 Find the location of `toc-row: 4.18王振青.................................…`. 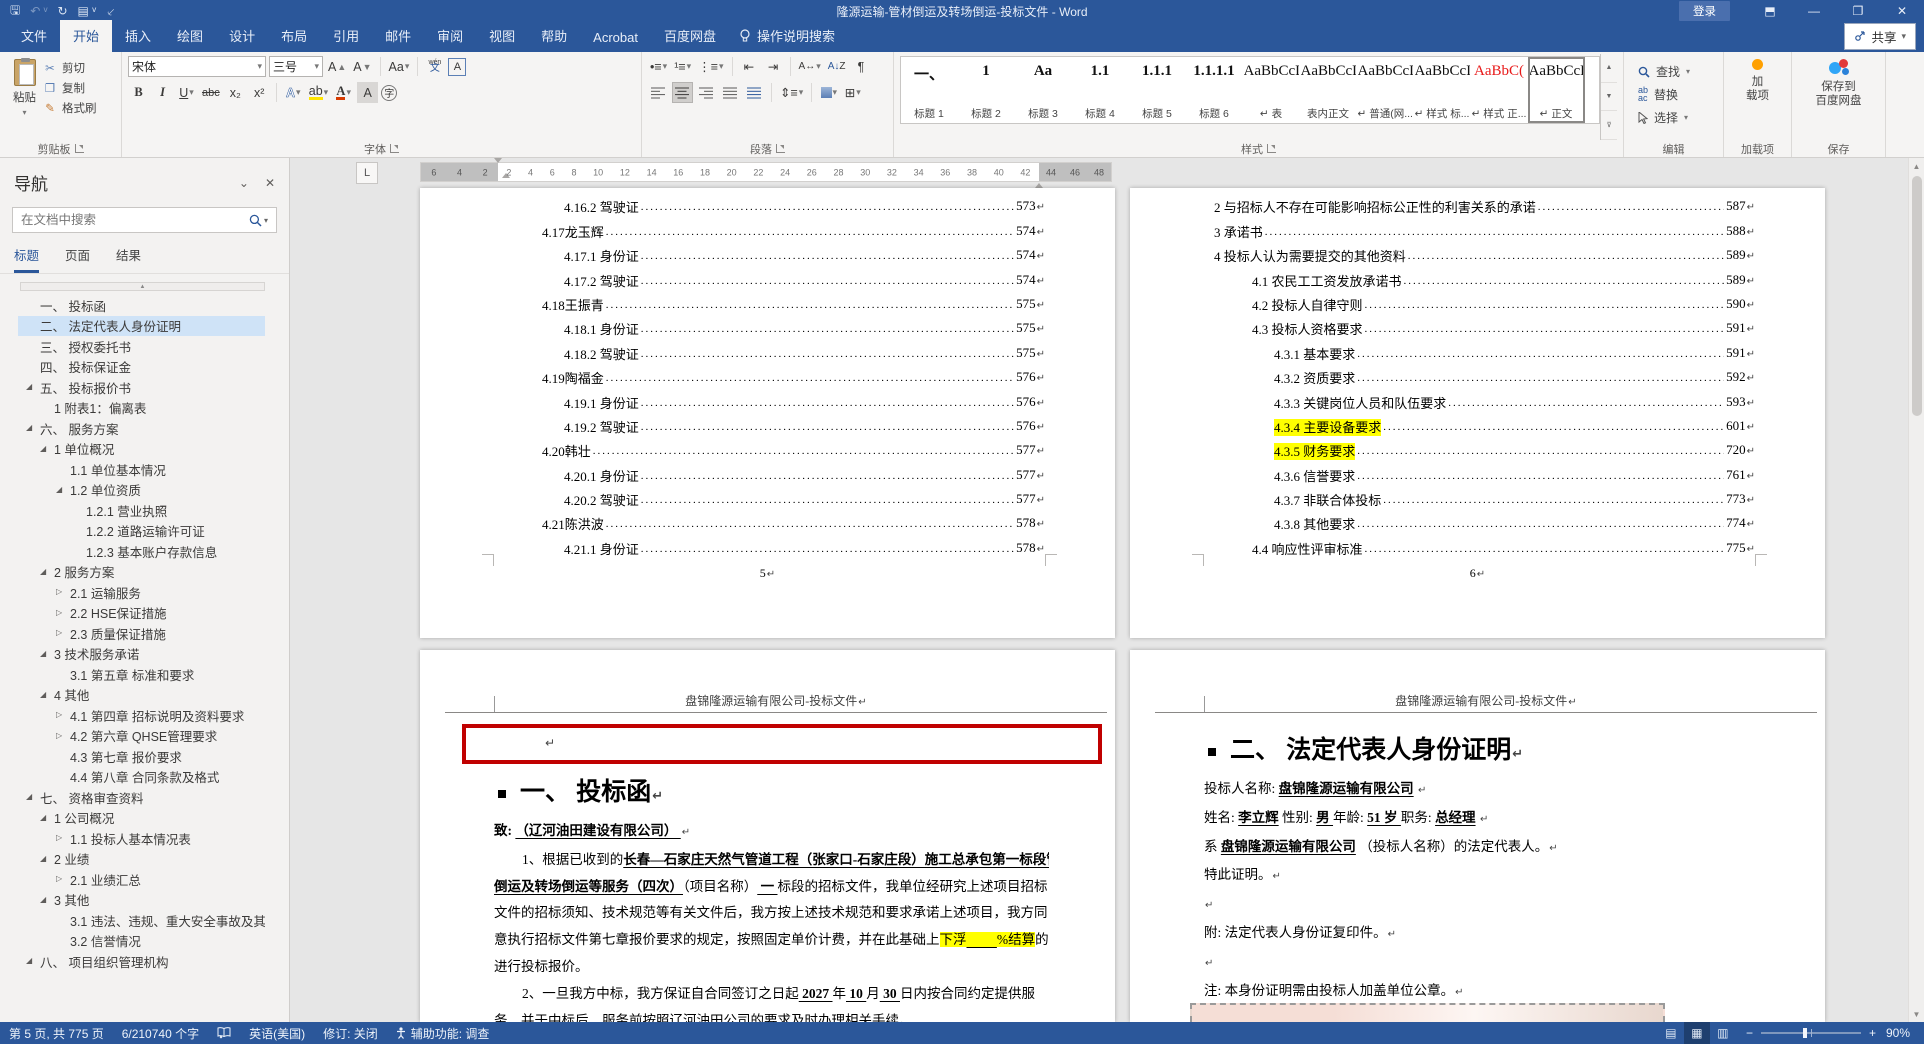

toc-row: 4.18王振青.................................… is located at coordinates (769, 302).